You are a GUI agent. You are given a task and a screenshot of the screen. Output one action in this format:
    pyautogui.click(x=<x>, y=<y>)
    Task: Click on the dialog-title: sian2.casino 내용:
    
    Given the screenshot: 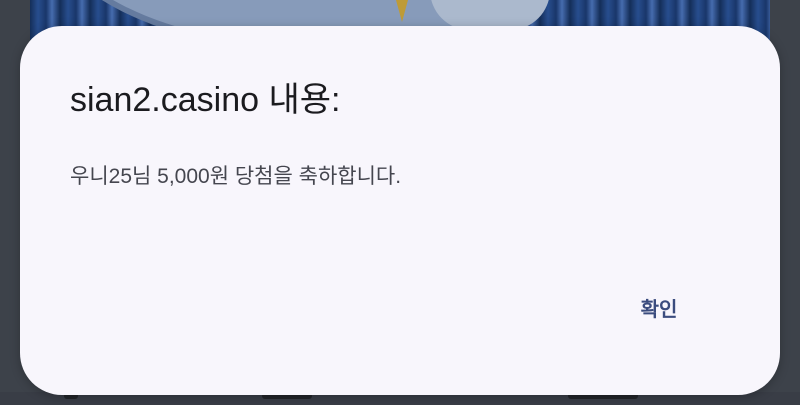 What is the action you would take?
    pyautogui.click(x=205, y=100)
    